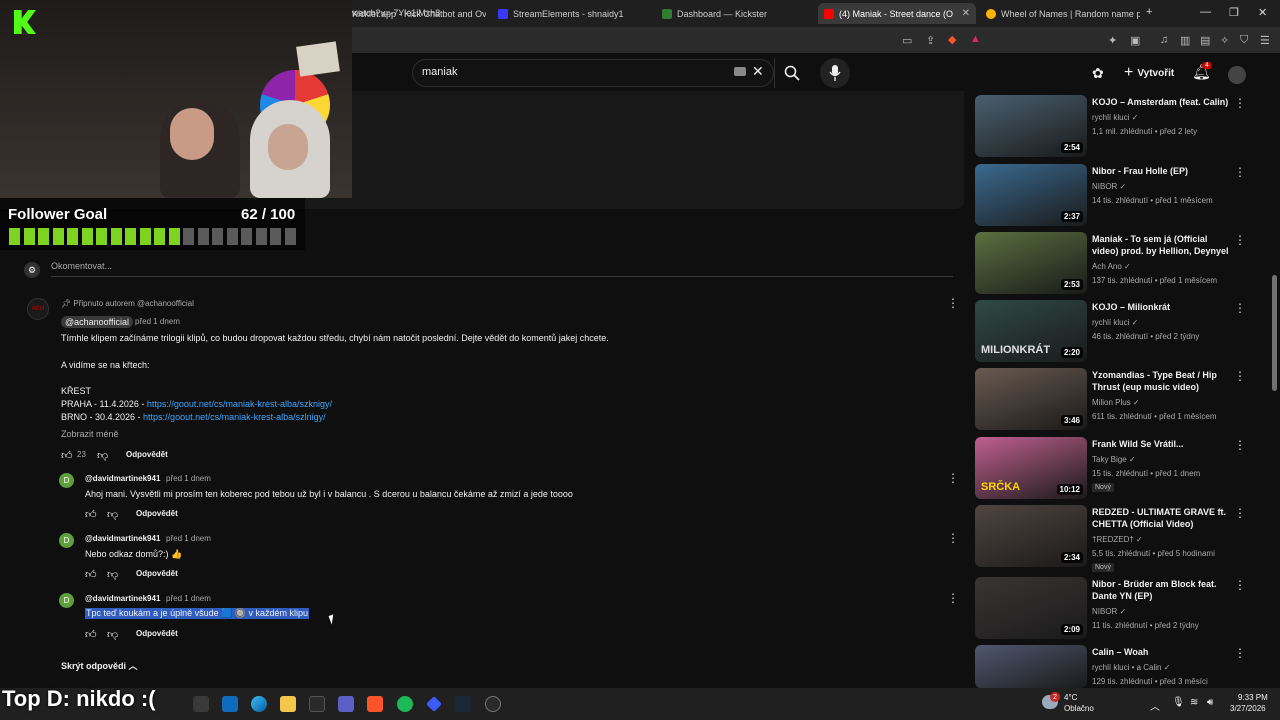 The width and height of the screenshot is (1280, 720). What do you see at coordinates (740, 71) in the screenshot?
I see `keyboard-icon` at bounding box center [740, 71].